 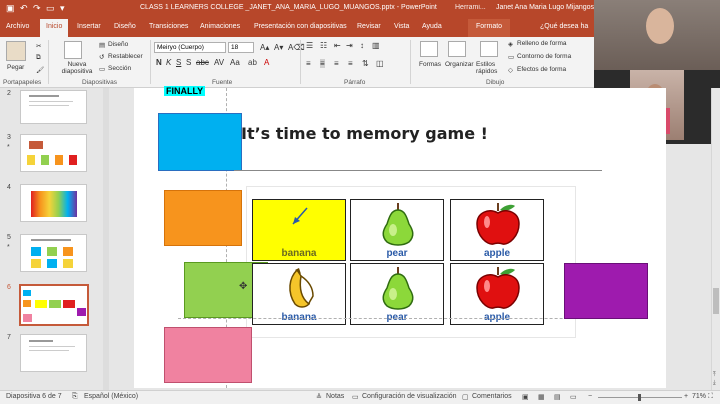 What do you see at coordinates (492, 396) in the screenshot?
I see `comments-button: Comentarios` at bounding box center [492, 396].